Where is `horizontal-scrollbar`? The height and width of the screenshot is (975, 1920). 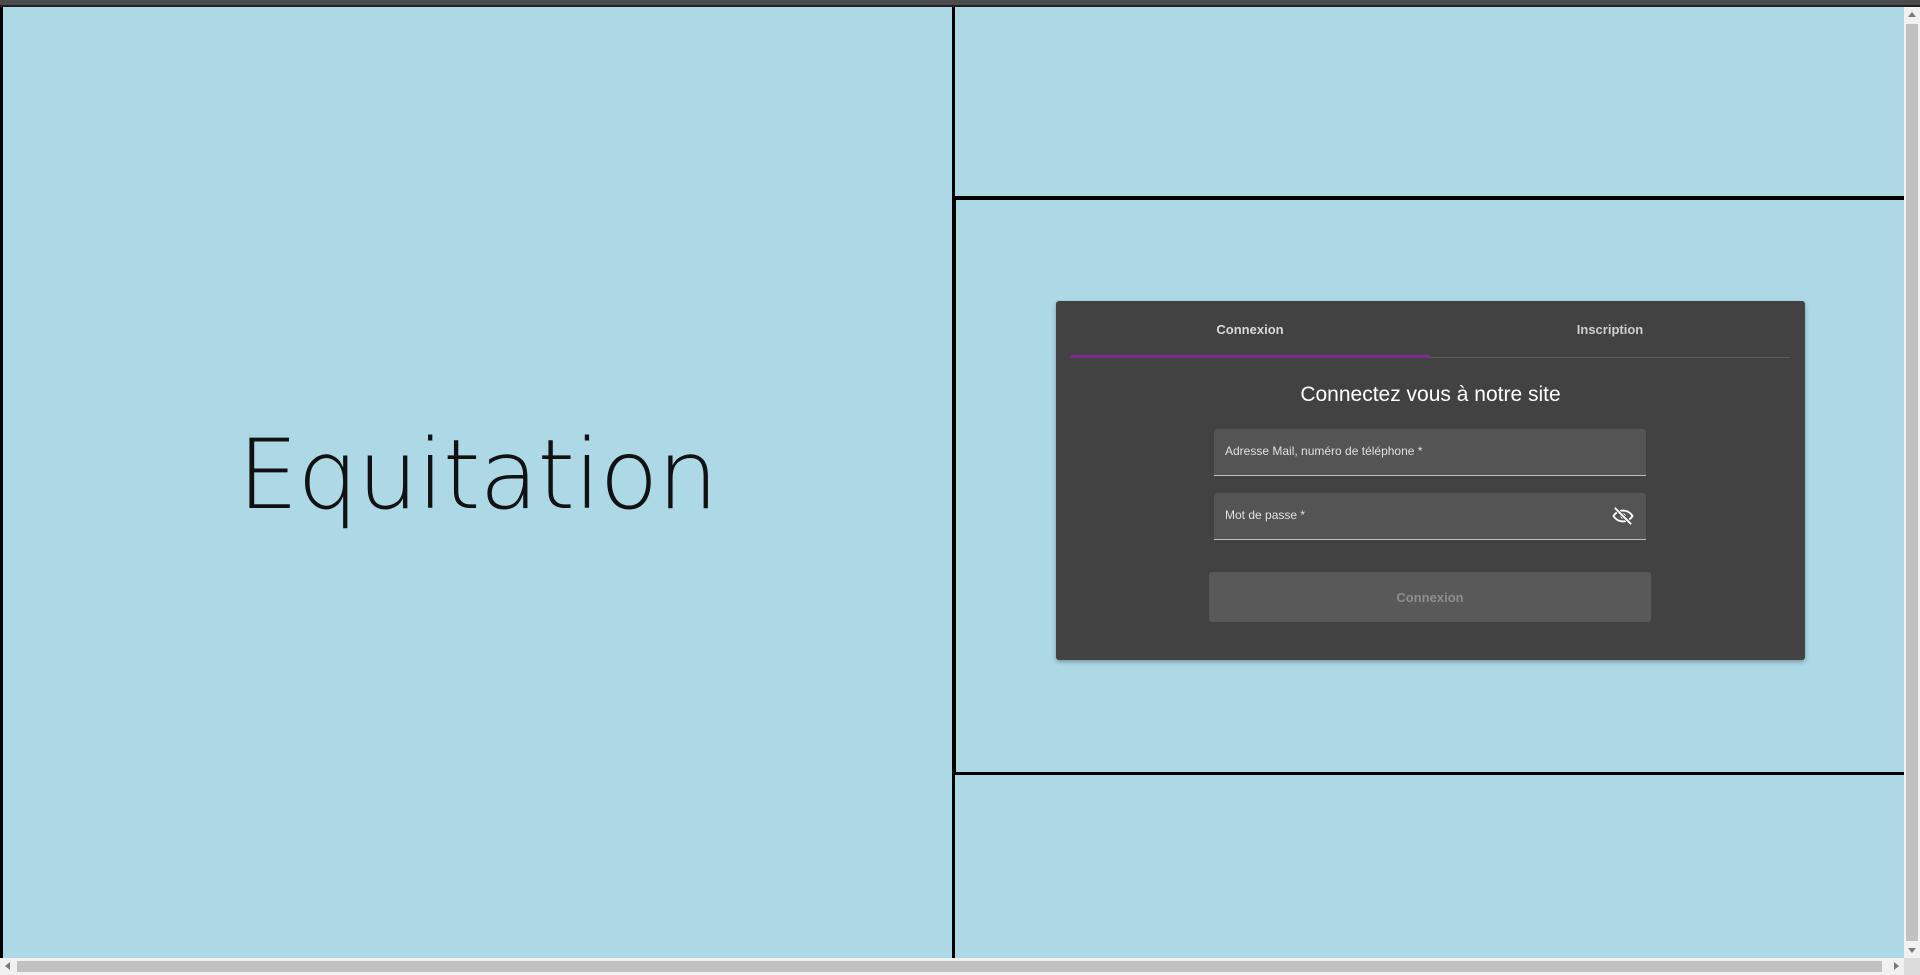
horizontal-scrollbar is located at coordinates (952, 966).